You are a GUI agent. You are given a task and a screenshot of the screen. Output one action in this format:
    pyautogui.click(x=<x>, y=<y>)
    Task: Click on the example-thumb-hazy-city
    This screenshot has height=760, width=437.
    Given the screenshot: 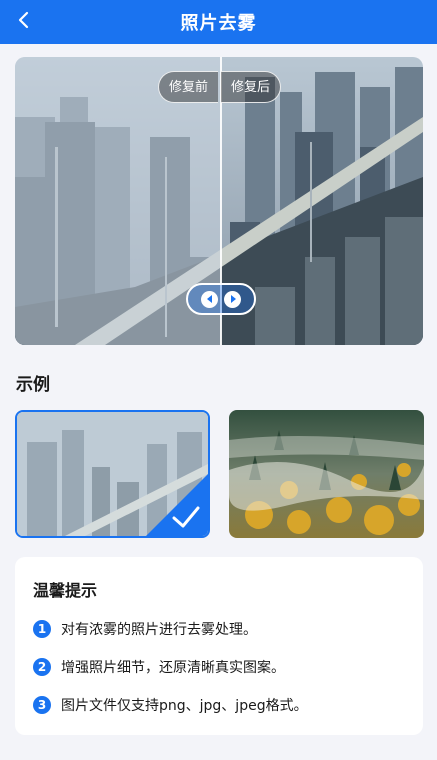 What is the action you would take?
    pyautogui.click(x=112, y=474)
    